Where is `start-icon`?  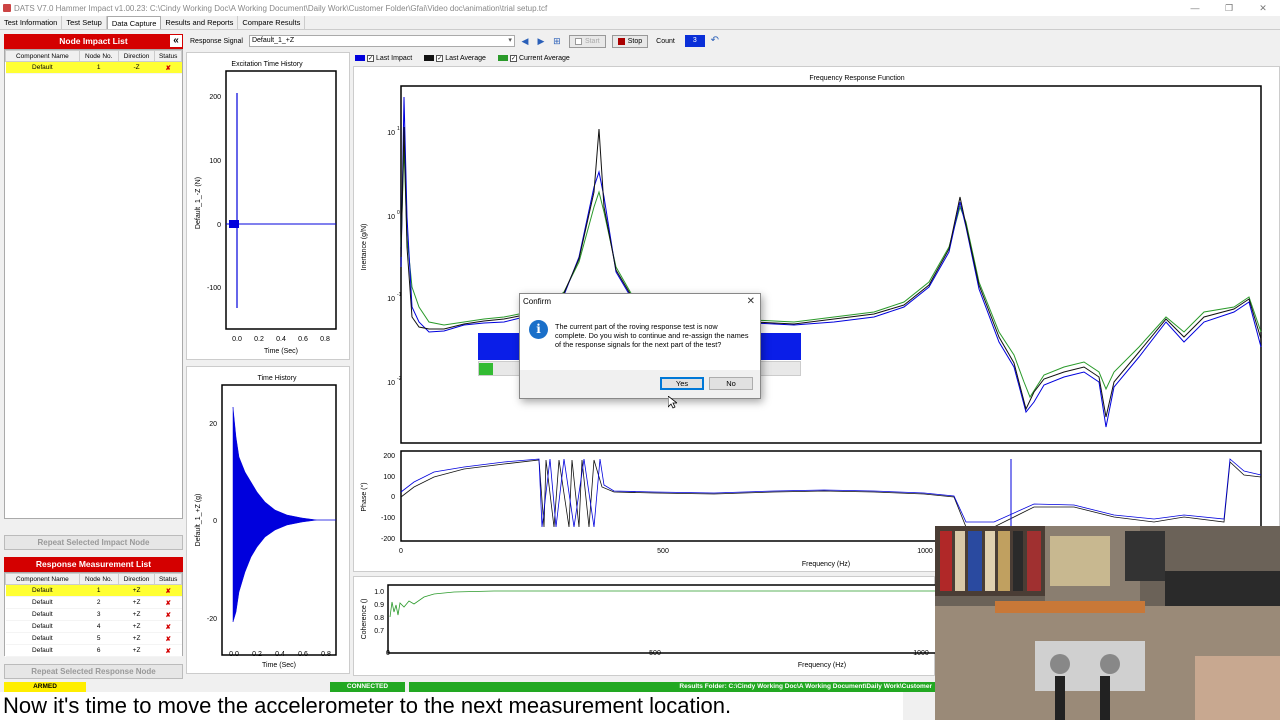
start-icon is located at coordinates (578, 41).